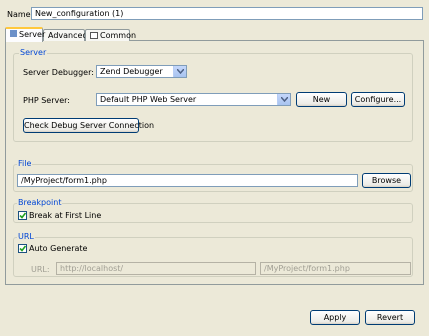 This screenshot has width=429, height=336. What do you see at coordinates (65, 215) in the screenshot?
I see `break-first-line-label: Break at First Line` at bounding box center [65, 215].